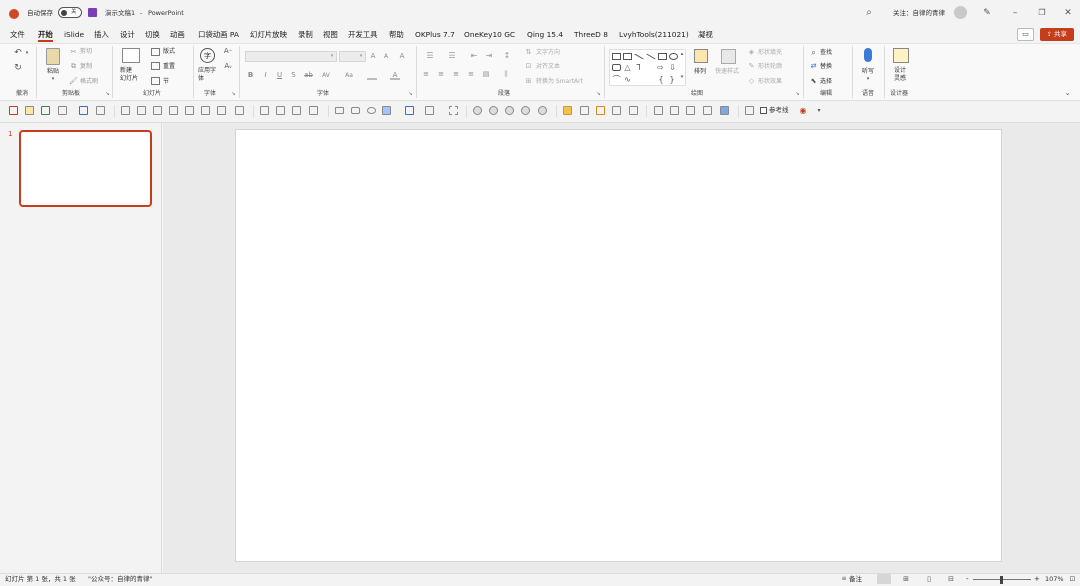 This screenshot has width=1080, height=586. I want to click on close-icon: ✕, so click(1068, 13).